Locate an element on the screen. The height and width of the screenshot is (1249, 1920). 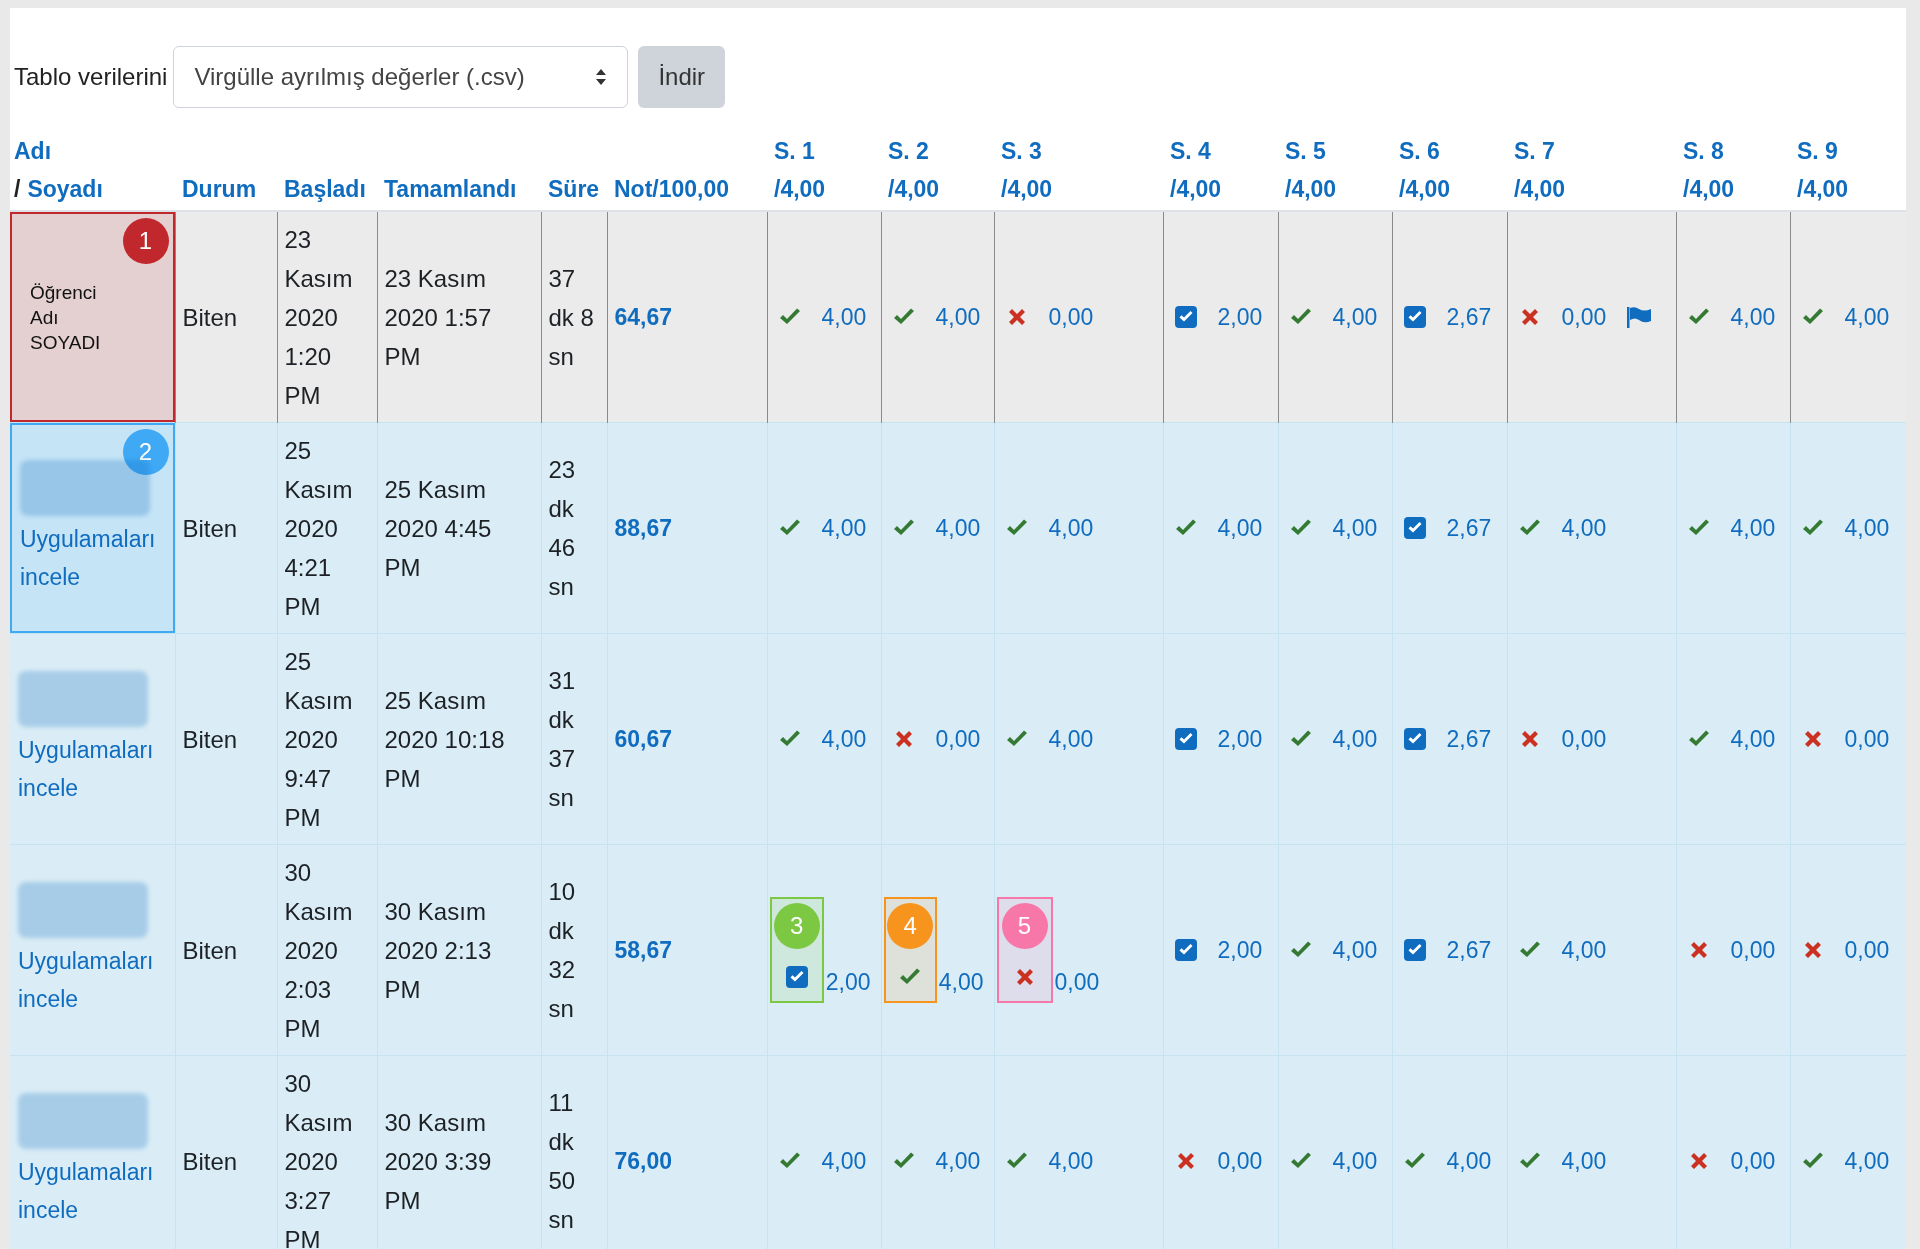
grade-link: 58,67 is located at coordinates (643, 949).